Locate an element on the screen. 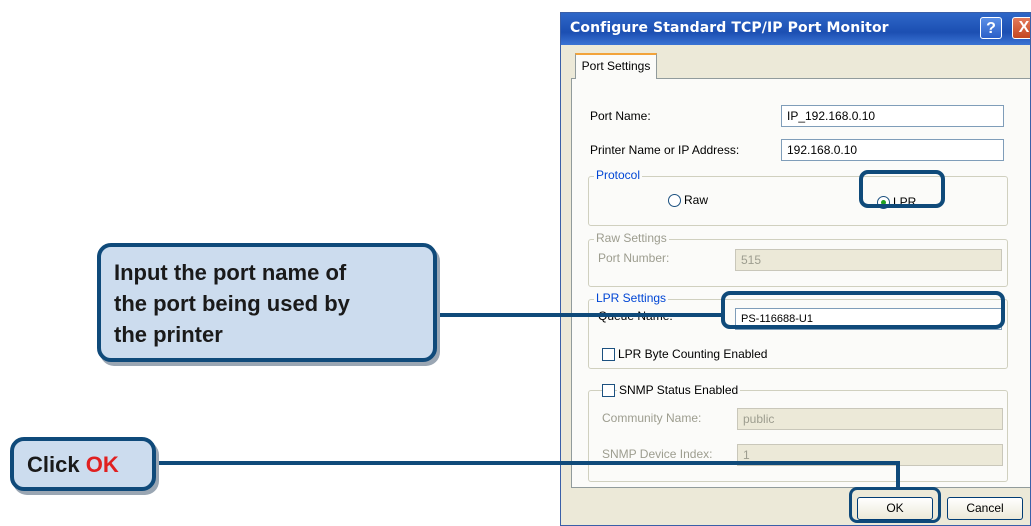  click-ok-text: Click OK is located at coordinates (73, 464).